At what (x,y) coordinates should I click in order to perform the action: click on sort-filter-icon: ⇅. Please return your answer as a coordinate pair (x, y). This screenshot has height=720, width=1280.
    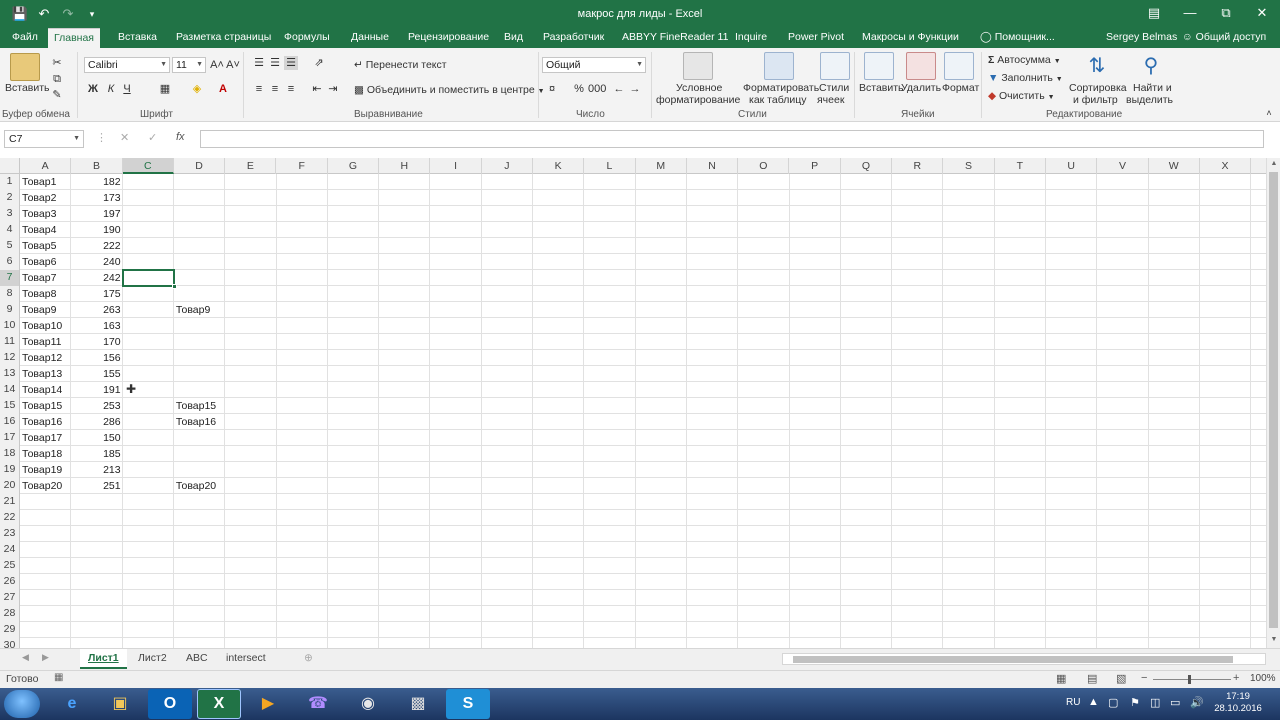
    Looking at the image, I should click on (1097, 66).